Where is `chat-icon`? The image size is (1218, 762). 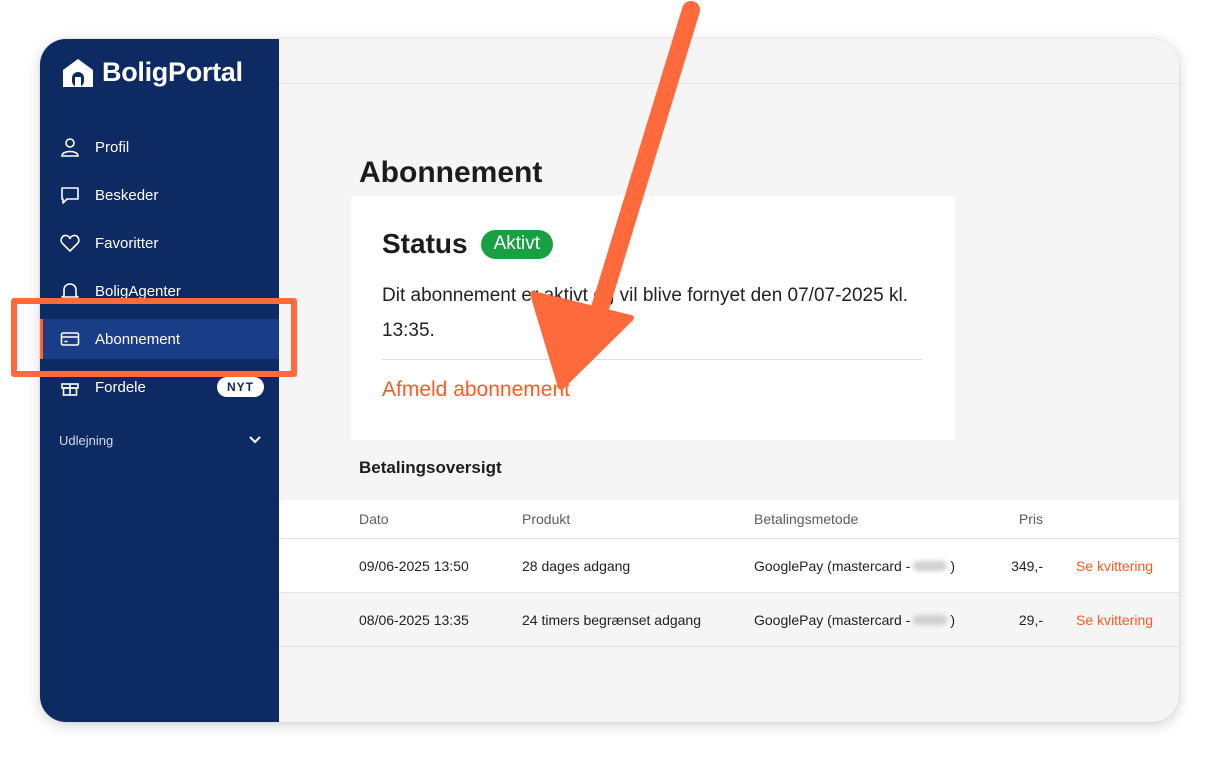
chat-icon is located at coordinates (70, 195).